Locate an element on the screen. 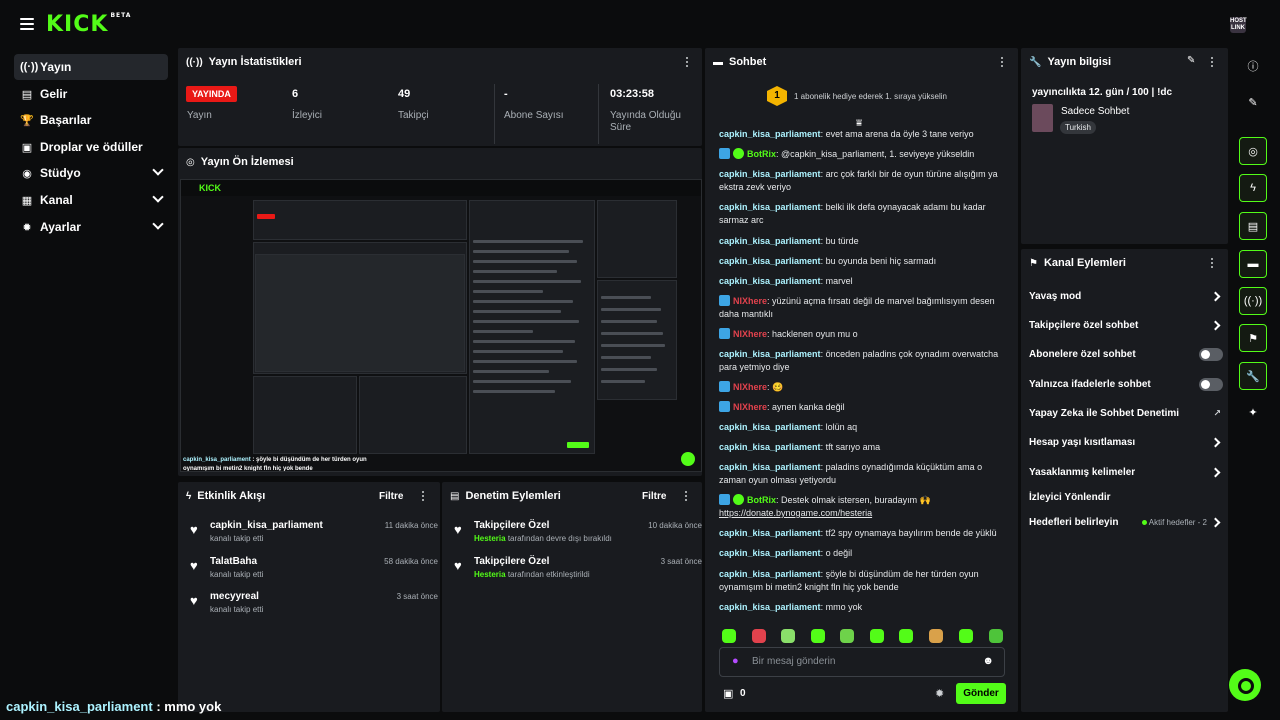 Image resolution: width=1280 pixels, height=720 pixels. feed-name: capkin_kisa_parliament is located at coordinates (266, 525).